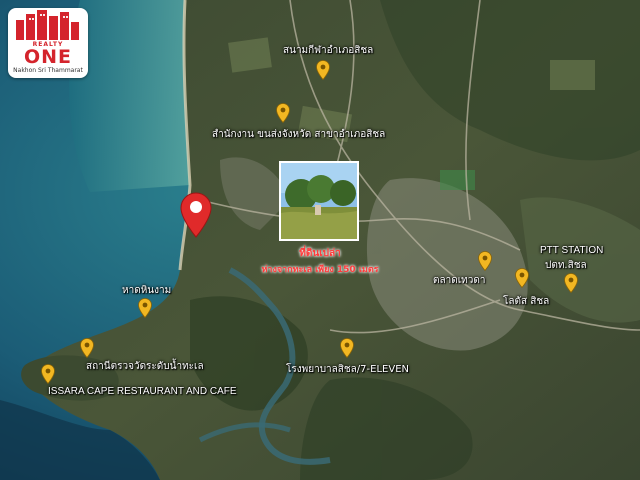  What do you see at coordinates (48, 70) in the screenshot?
I see `logo-city-text: Nakhon Sri Thammarat` at bounding box center [48, 70].